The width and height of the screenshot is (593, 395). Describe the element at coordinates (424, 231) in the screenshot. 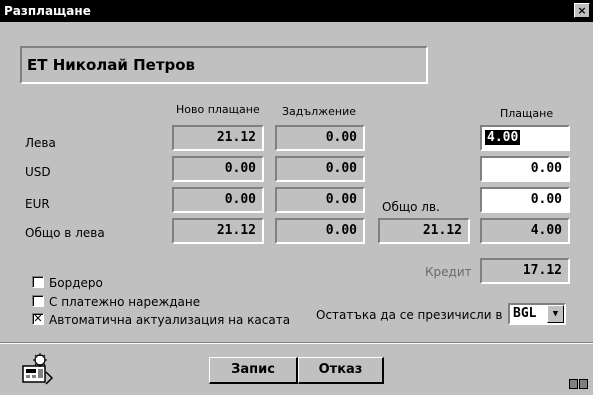

I see `total-bgn-value: 21.12` at that location.